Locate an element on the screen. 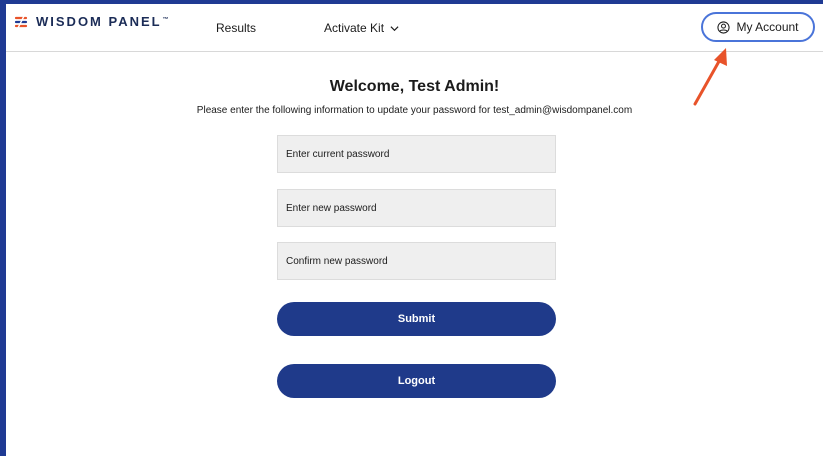 The height and width of the screenshot is (456, 823). logout-button: Logout is located at coordinates (416, 381).